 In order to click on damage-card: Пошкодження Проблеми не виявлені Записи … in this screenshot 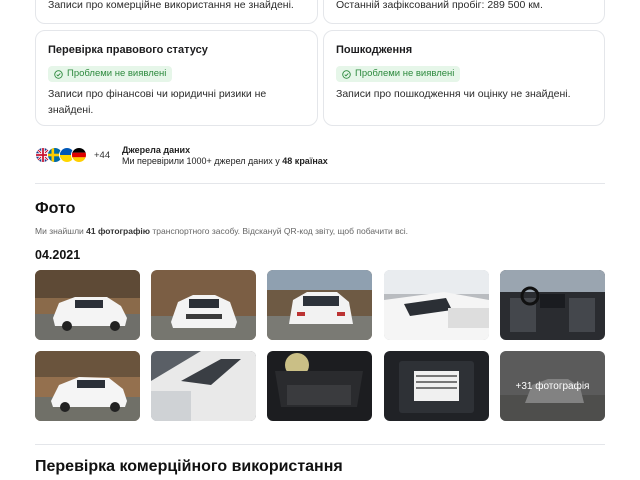, I will do `click(464, 78)`.